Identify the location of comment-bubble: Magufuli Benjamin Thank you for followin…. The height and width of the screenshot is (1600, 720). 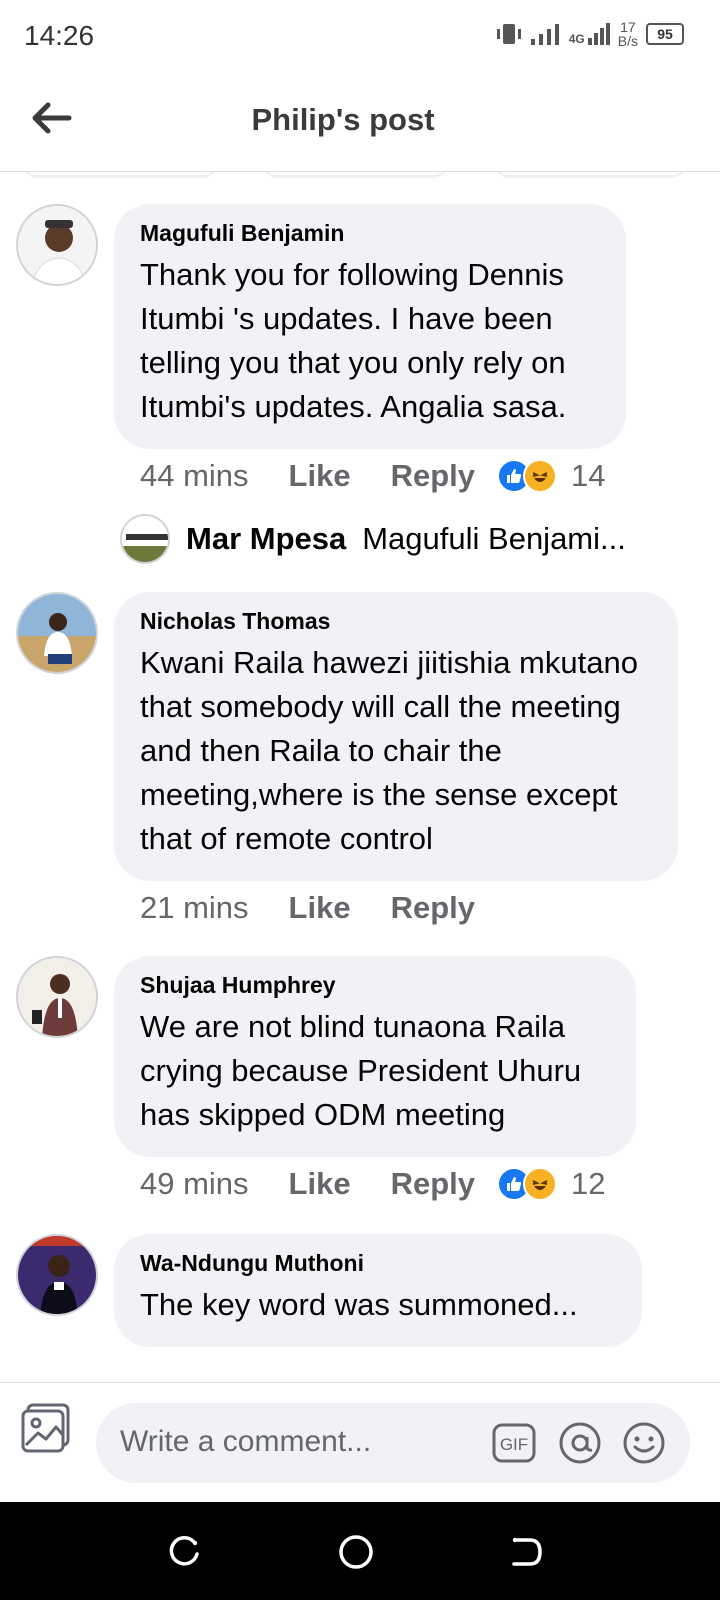
(370, 326).